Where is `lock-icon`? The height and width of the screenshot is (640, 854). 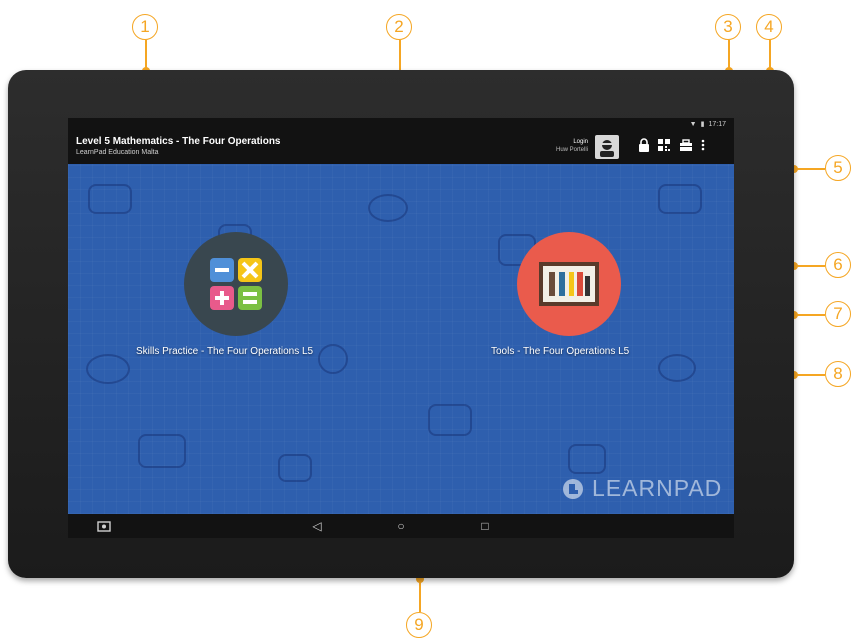 lock-icon is located at coordinates (644, 145).